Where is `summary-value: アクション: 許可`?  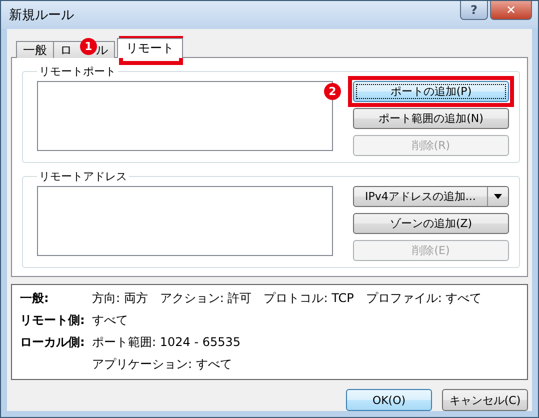
summary-value: アクション: 許可 is located at coordinates (206, 298).